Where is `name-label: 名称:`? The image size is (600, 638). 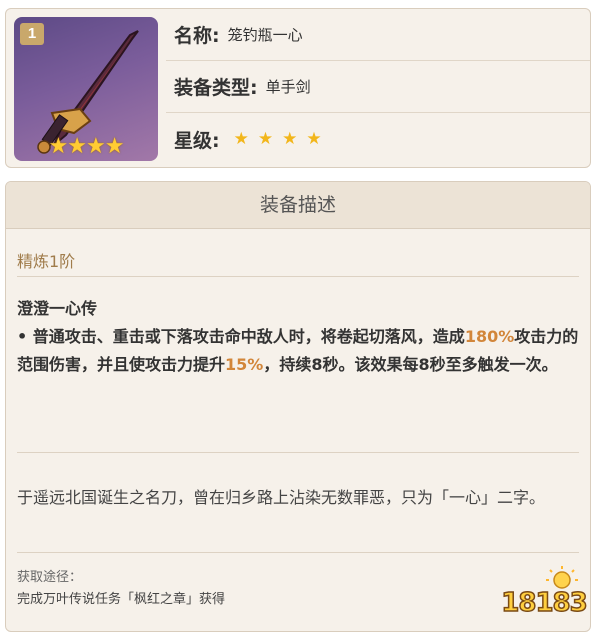
name-label: 名称: is located at coordinates (197, 36).